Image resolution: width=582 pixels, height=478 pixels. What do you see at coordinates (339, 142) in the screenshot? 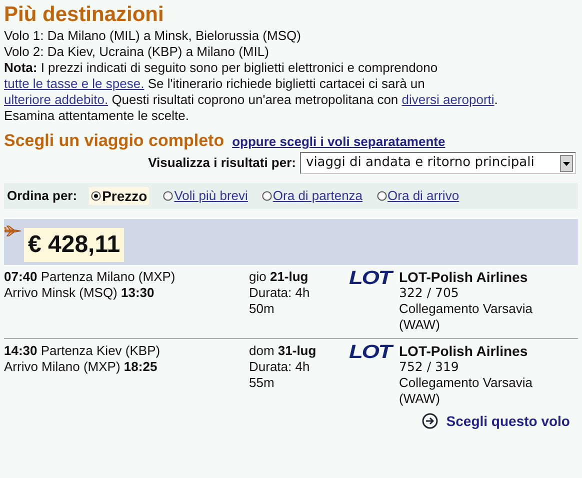
I see `separate-flights-link: oppure scegli i voli separatamente` at bounding box center [339, 142].